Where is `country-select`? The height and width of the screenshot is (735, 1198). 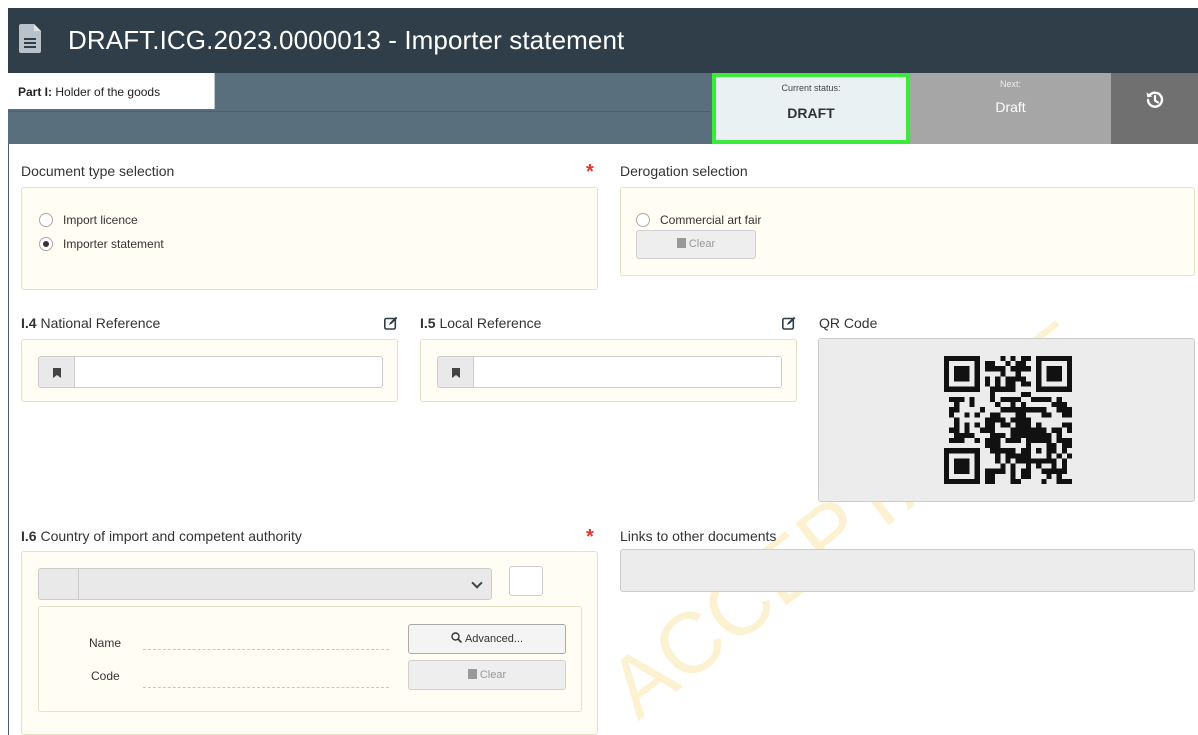
country-select is located at coordinates (265, 584).